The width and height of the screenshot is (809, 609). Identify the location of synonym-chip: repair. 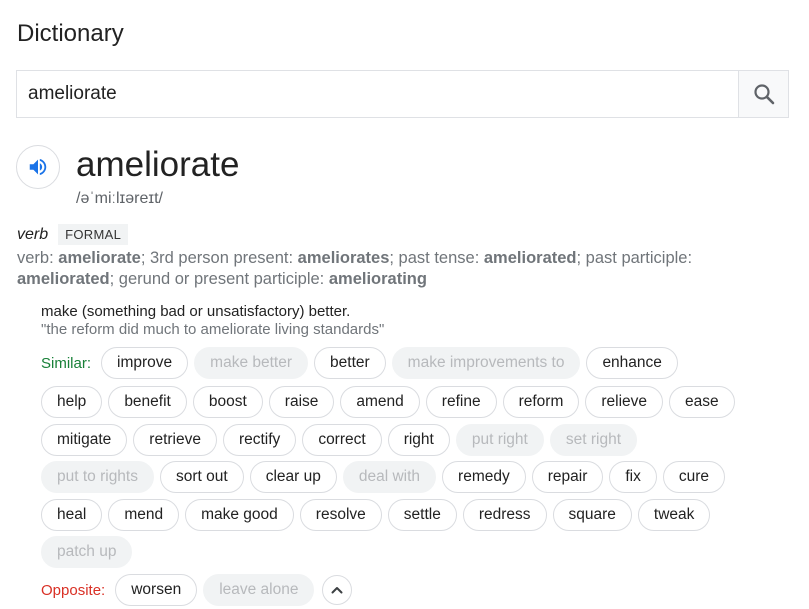
(567, 477).